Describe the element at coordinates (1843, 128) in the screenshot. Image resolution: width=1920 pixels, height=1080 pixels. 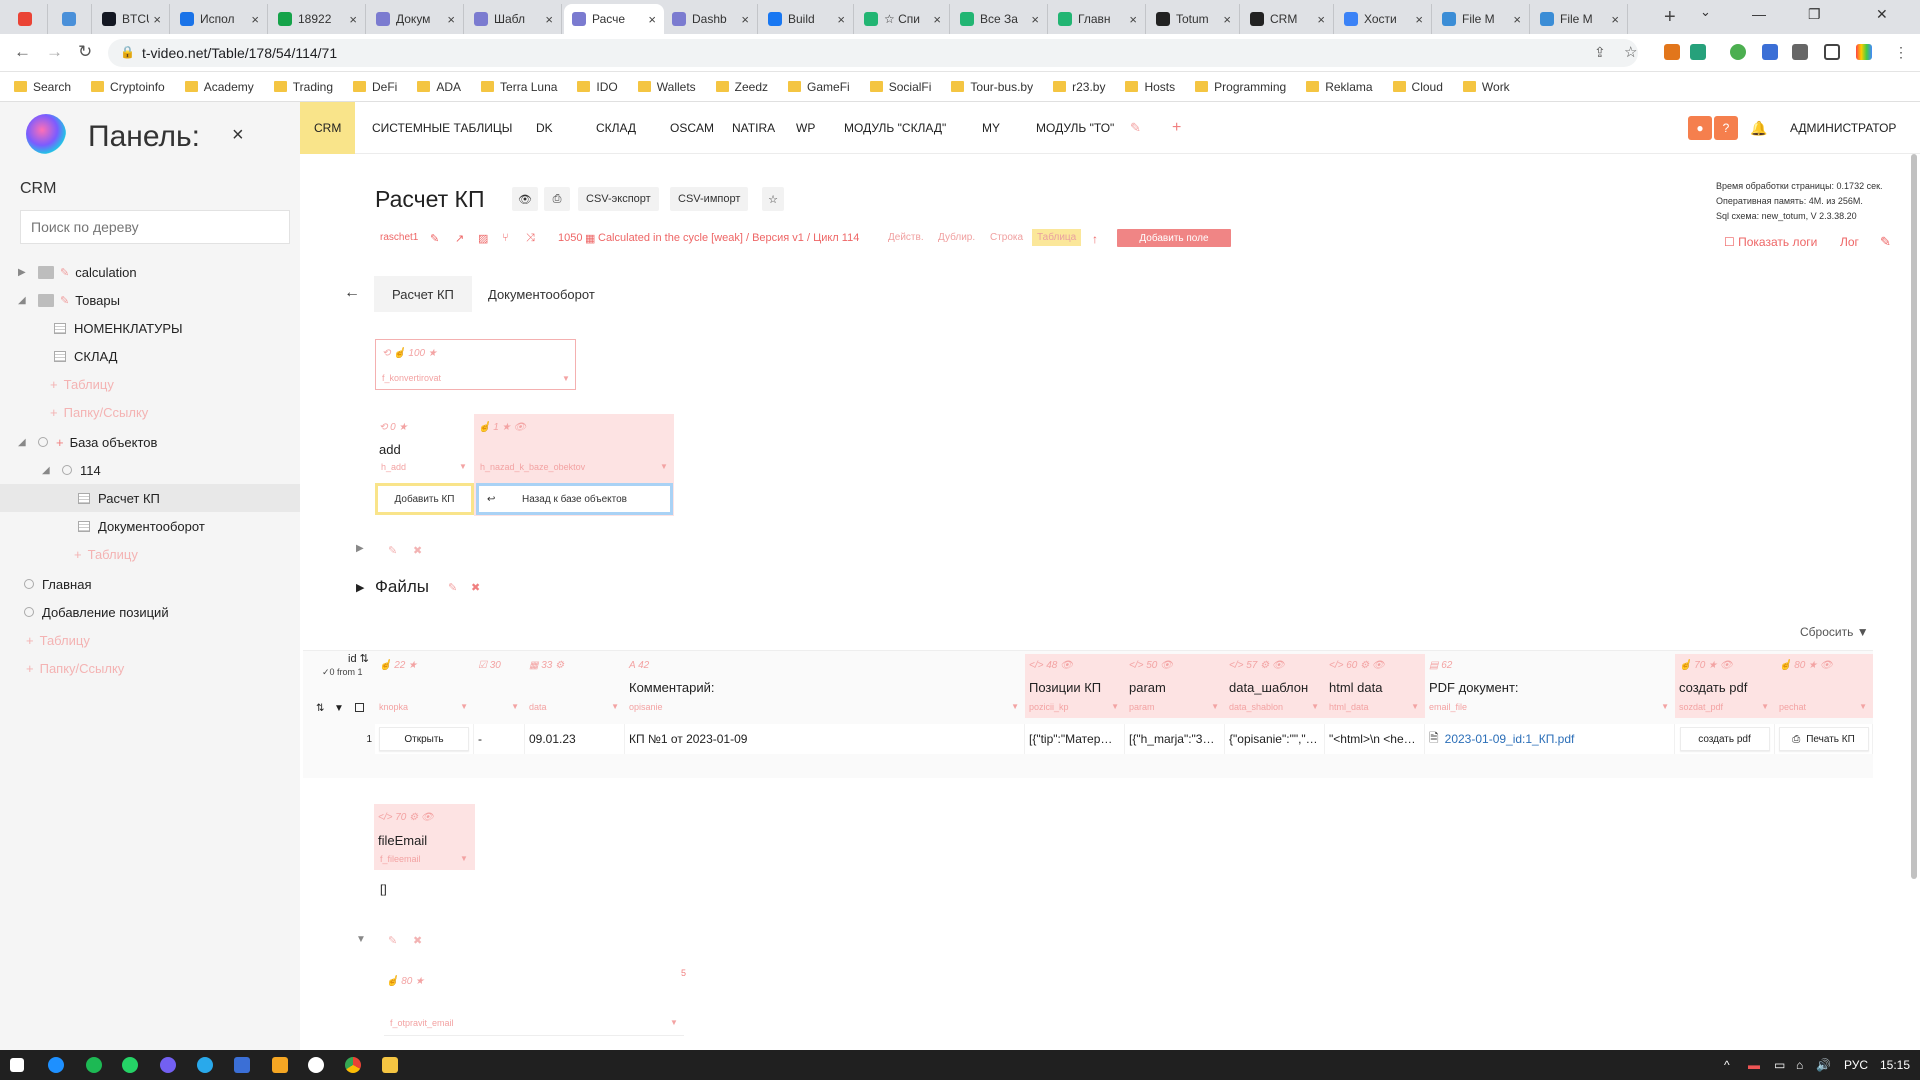
I see `user-name: АДМИНИСТРАТОР` at that location.